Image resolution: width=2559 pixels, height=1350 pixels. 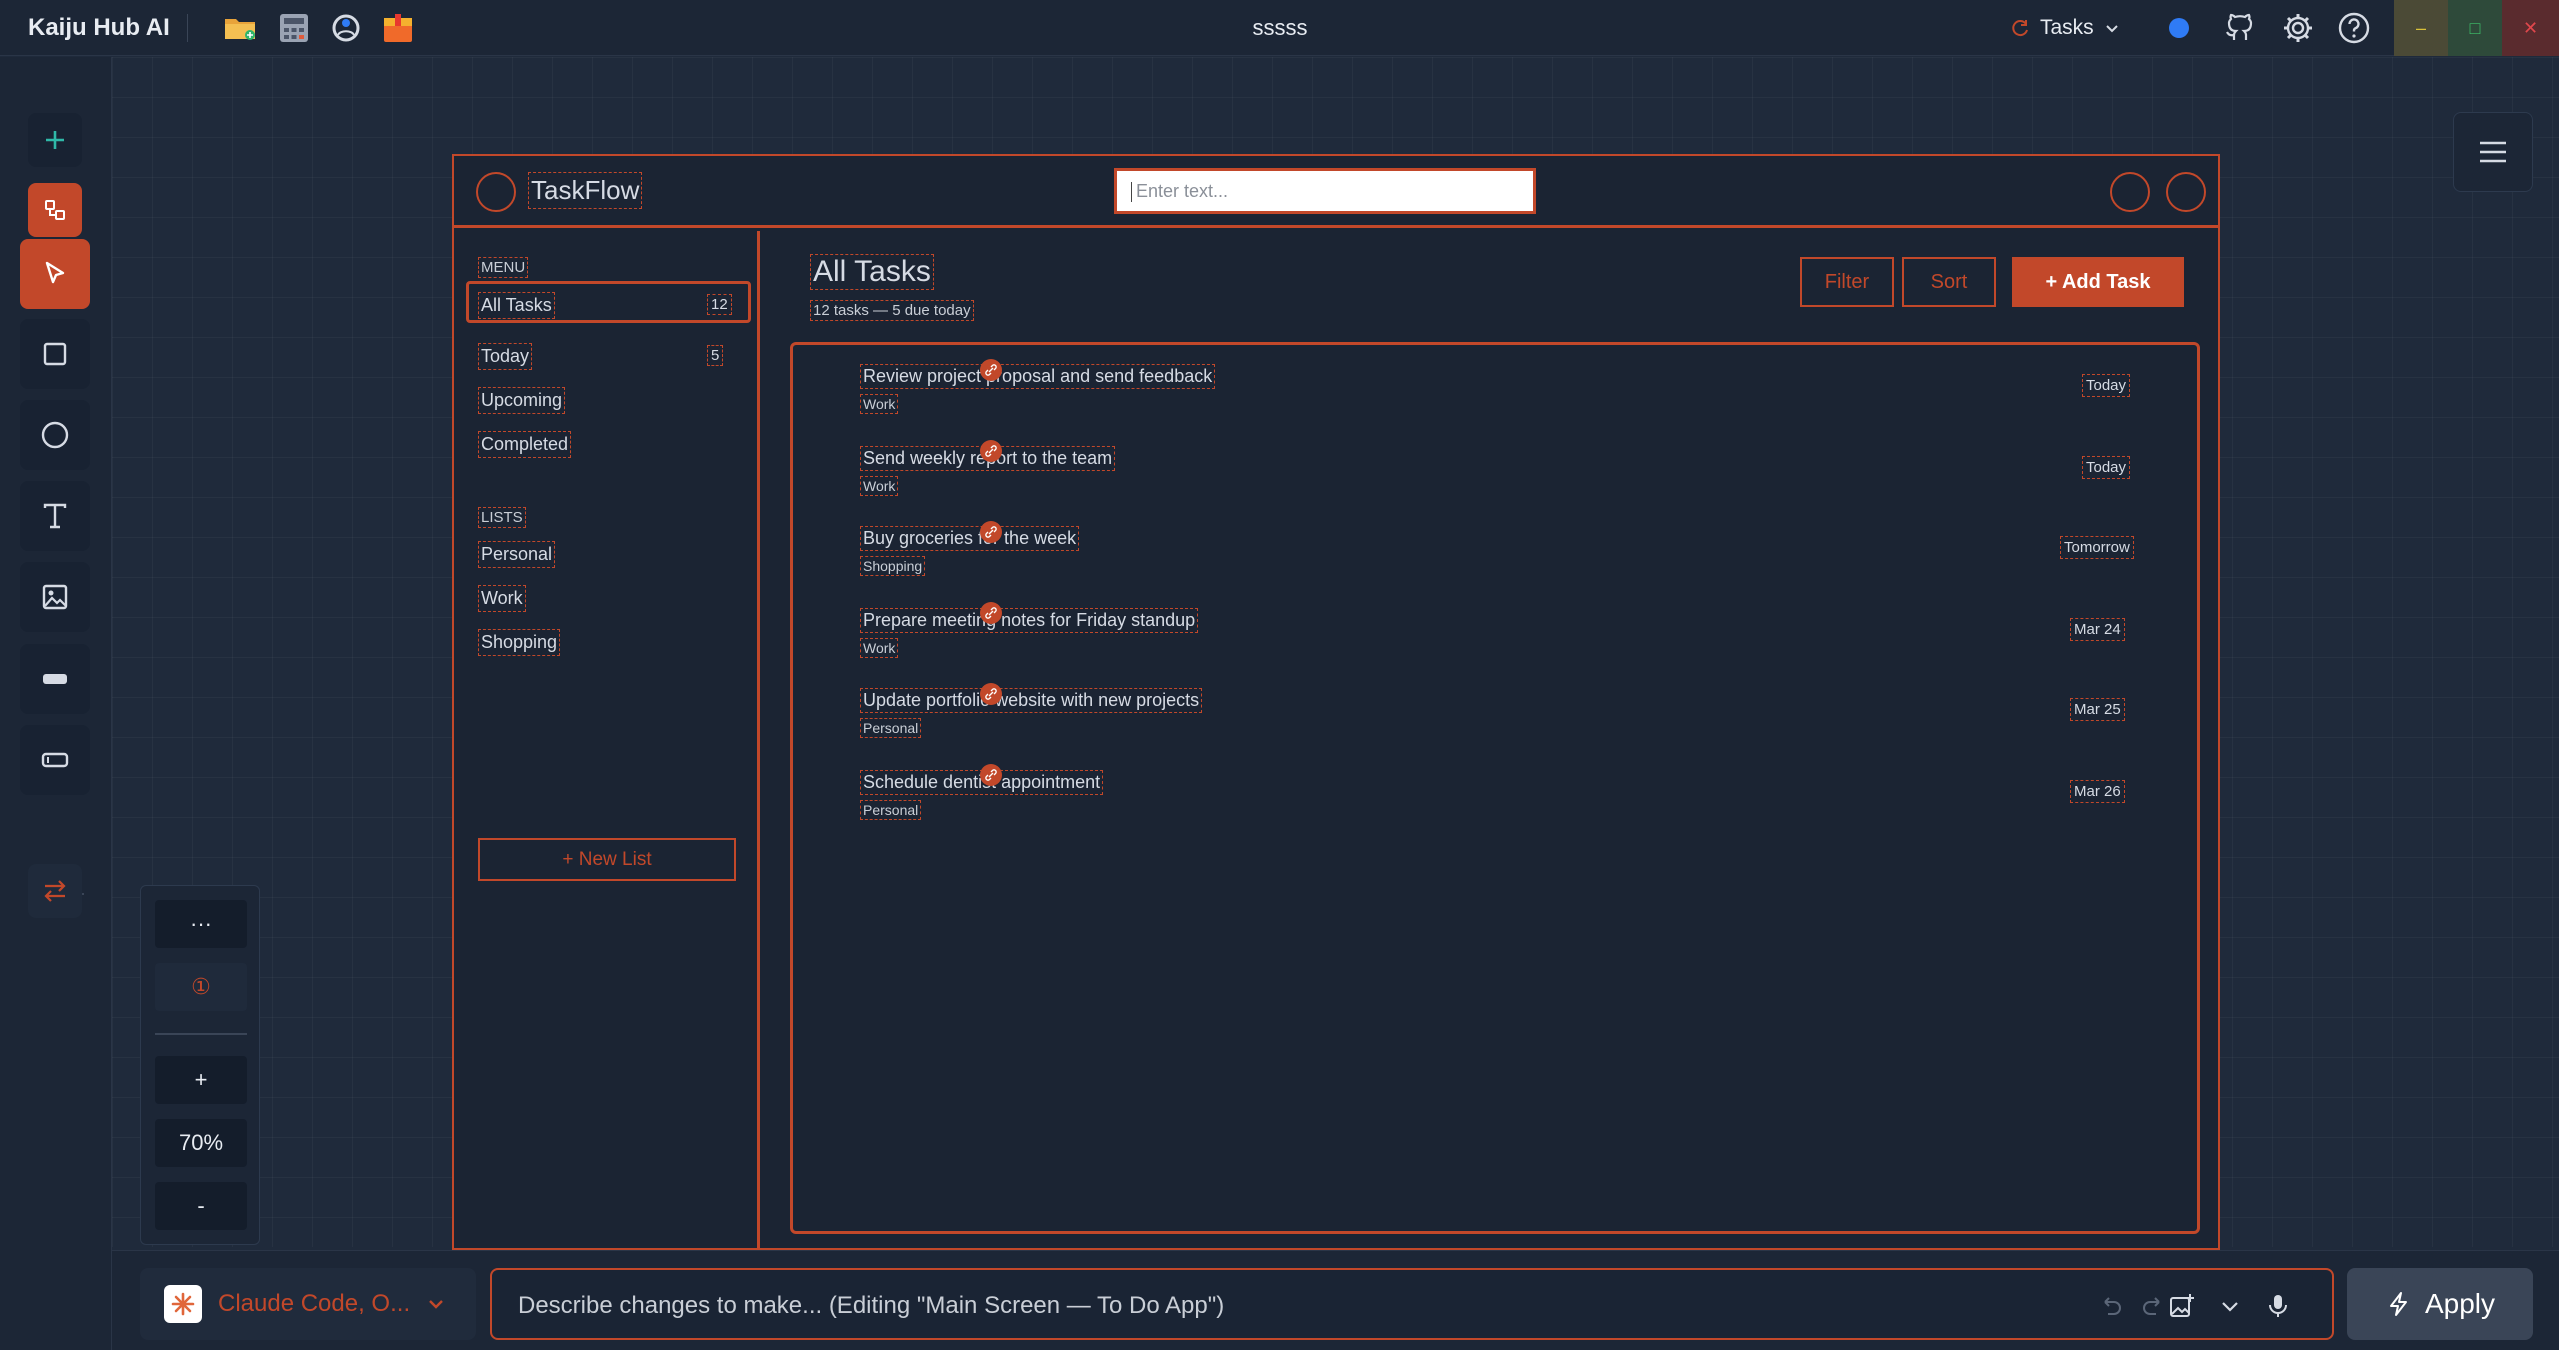 I want to click on window-close-button: ✕, so click(x=2530, y=28).